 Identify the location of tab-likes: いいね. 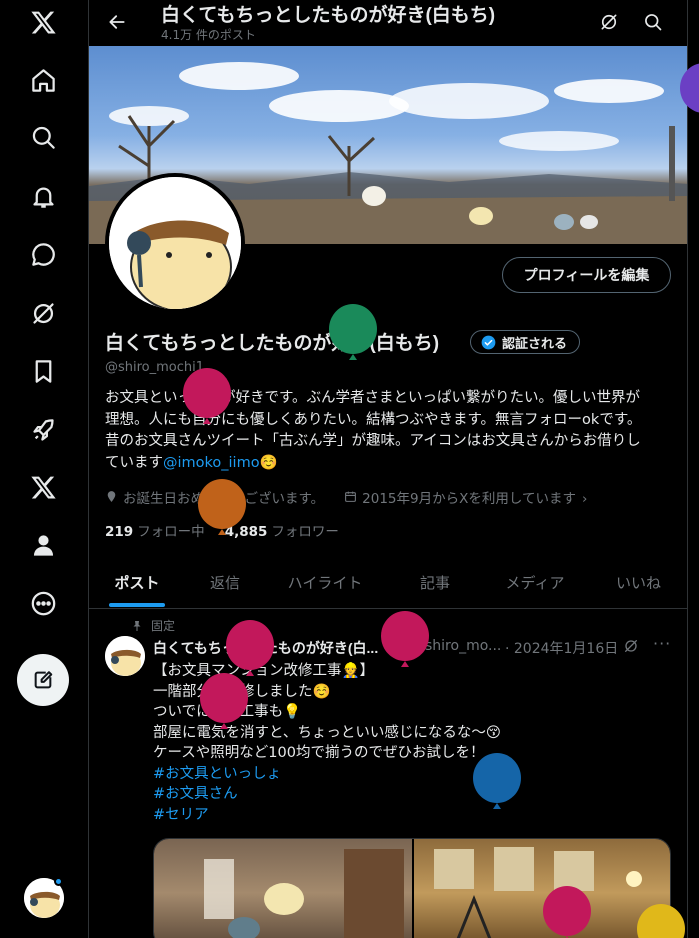
(638, 582).